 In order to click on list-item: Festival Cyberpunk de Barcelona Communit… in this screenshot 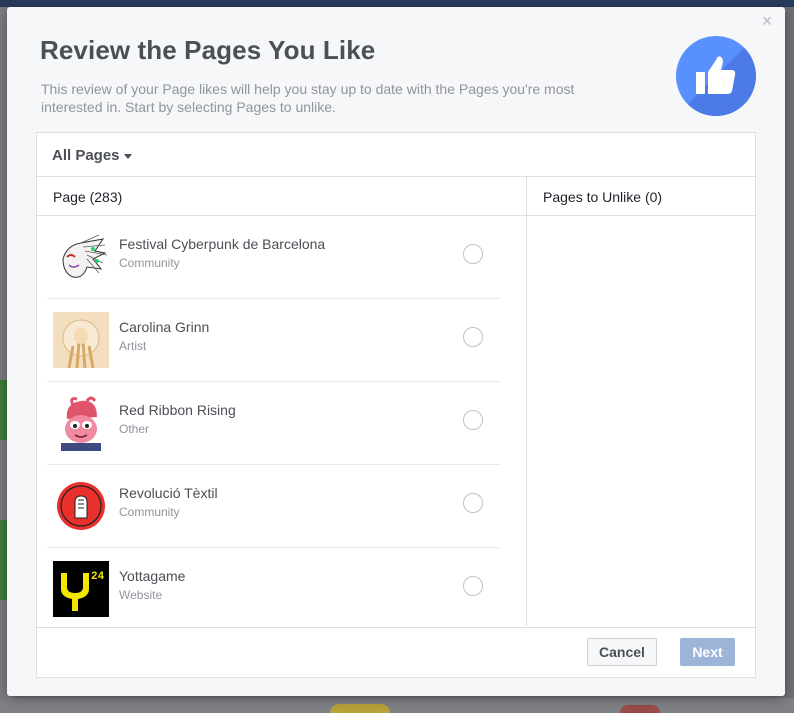, I will do `click(273, 257)`.